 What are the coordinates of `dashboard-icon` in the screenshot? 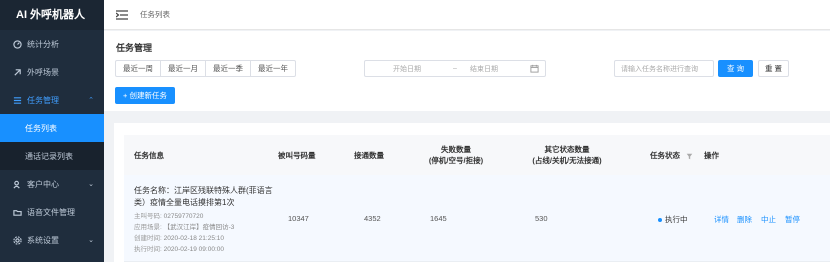 It's located at (17, 44).